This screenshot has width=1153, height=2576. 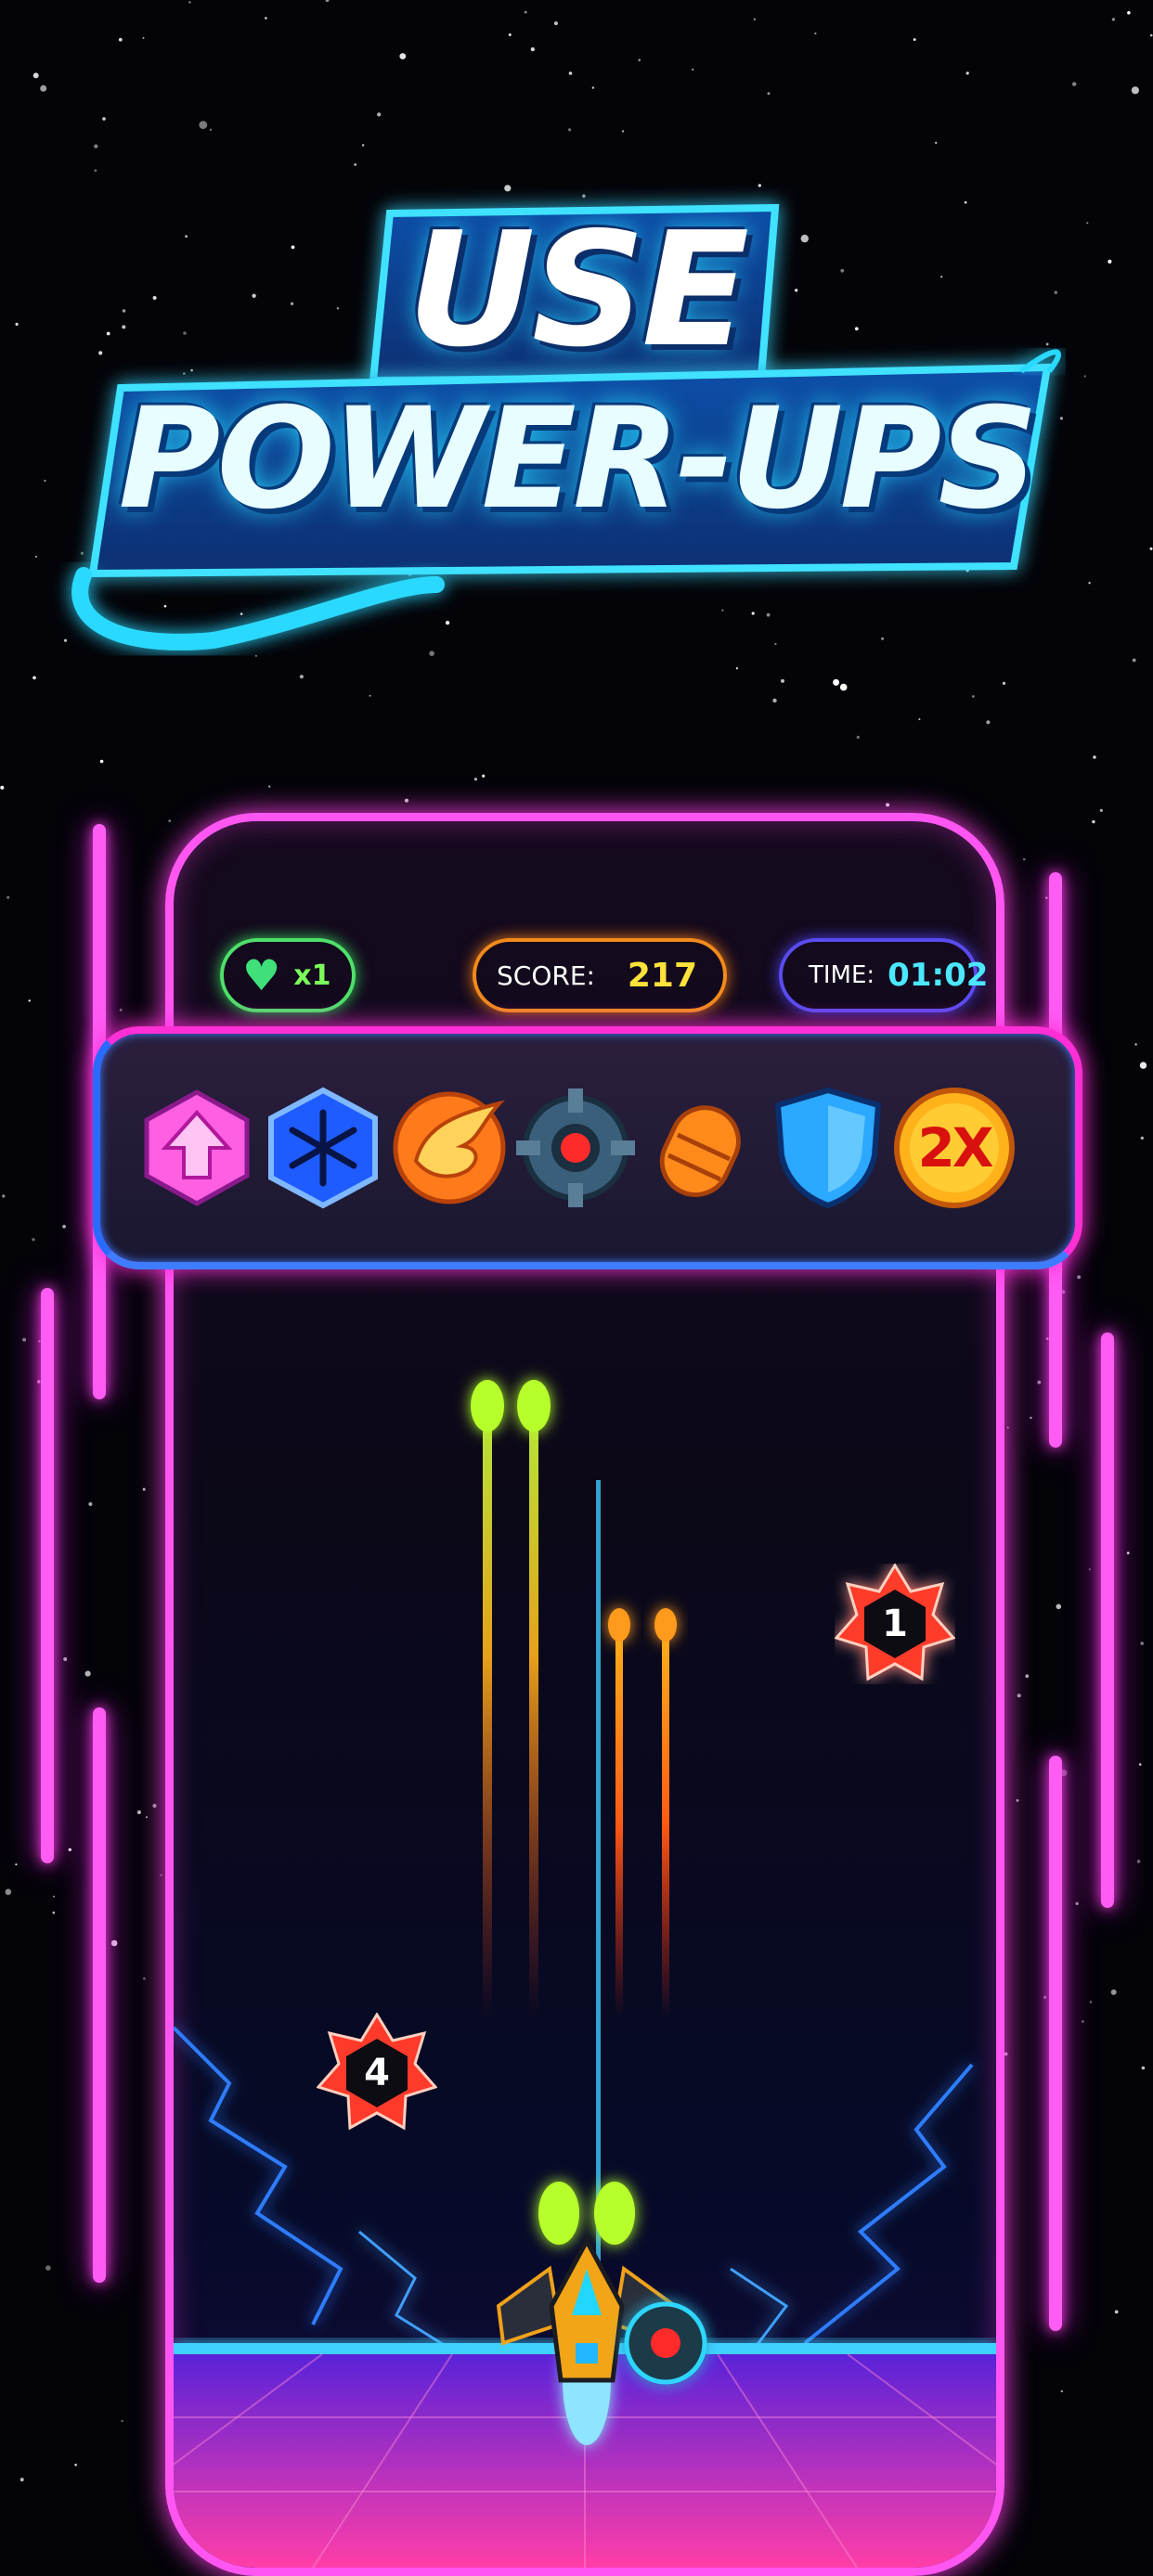 I want to click on shield-powerup-icon, so click(x=828, y=1148).